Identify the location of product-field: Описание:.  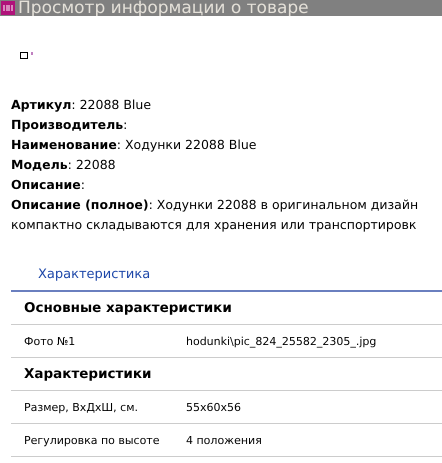
(226, 185).